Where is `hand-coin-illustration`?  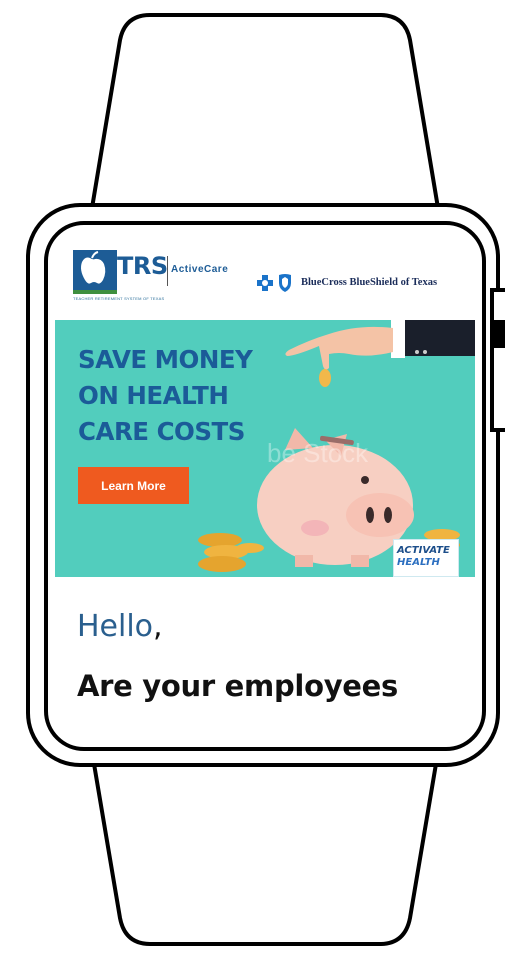 hand-coin-illustration is located at coordinates (380, 353).